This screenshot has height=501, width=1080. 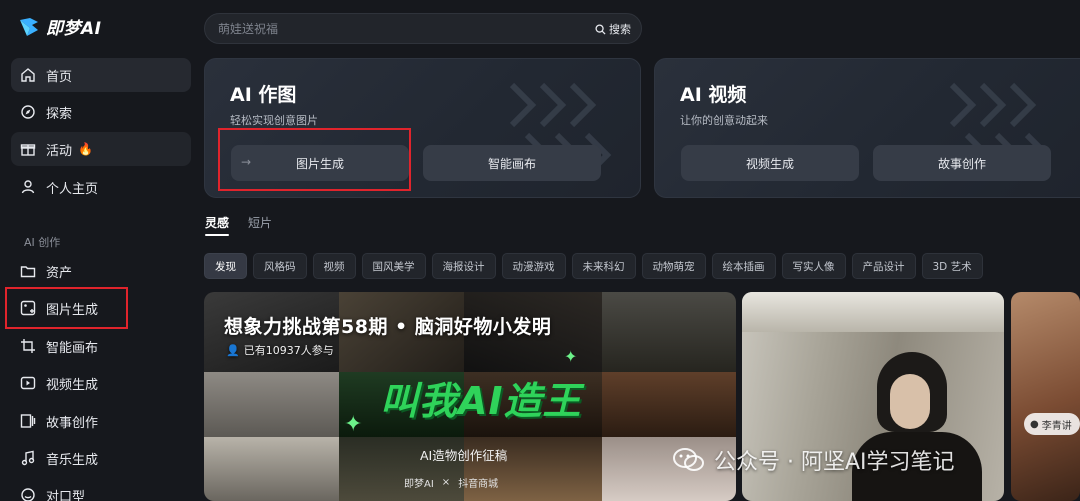 I want to click on sidebar-item-label: 首页, so click(x=59, y=77).